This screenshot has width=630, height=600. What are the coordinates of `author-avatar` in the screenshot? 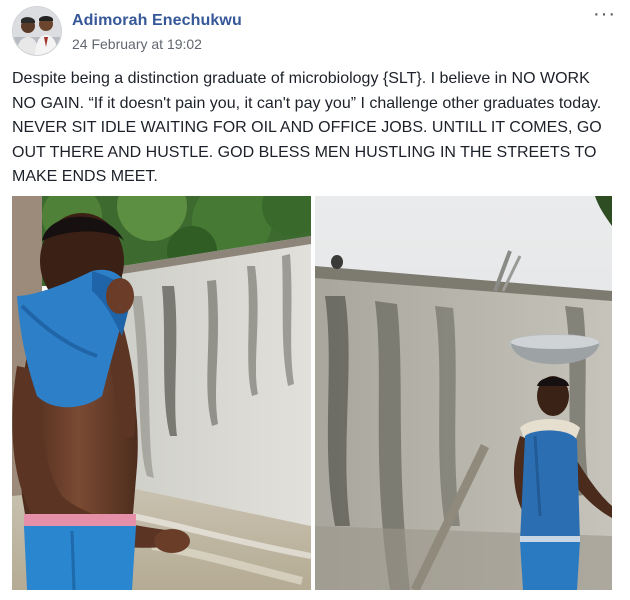 It's located at (37, 31).